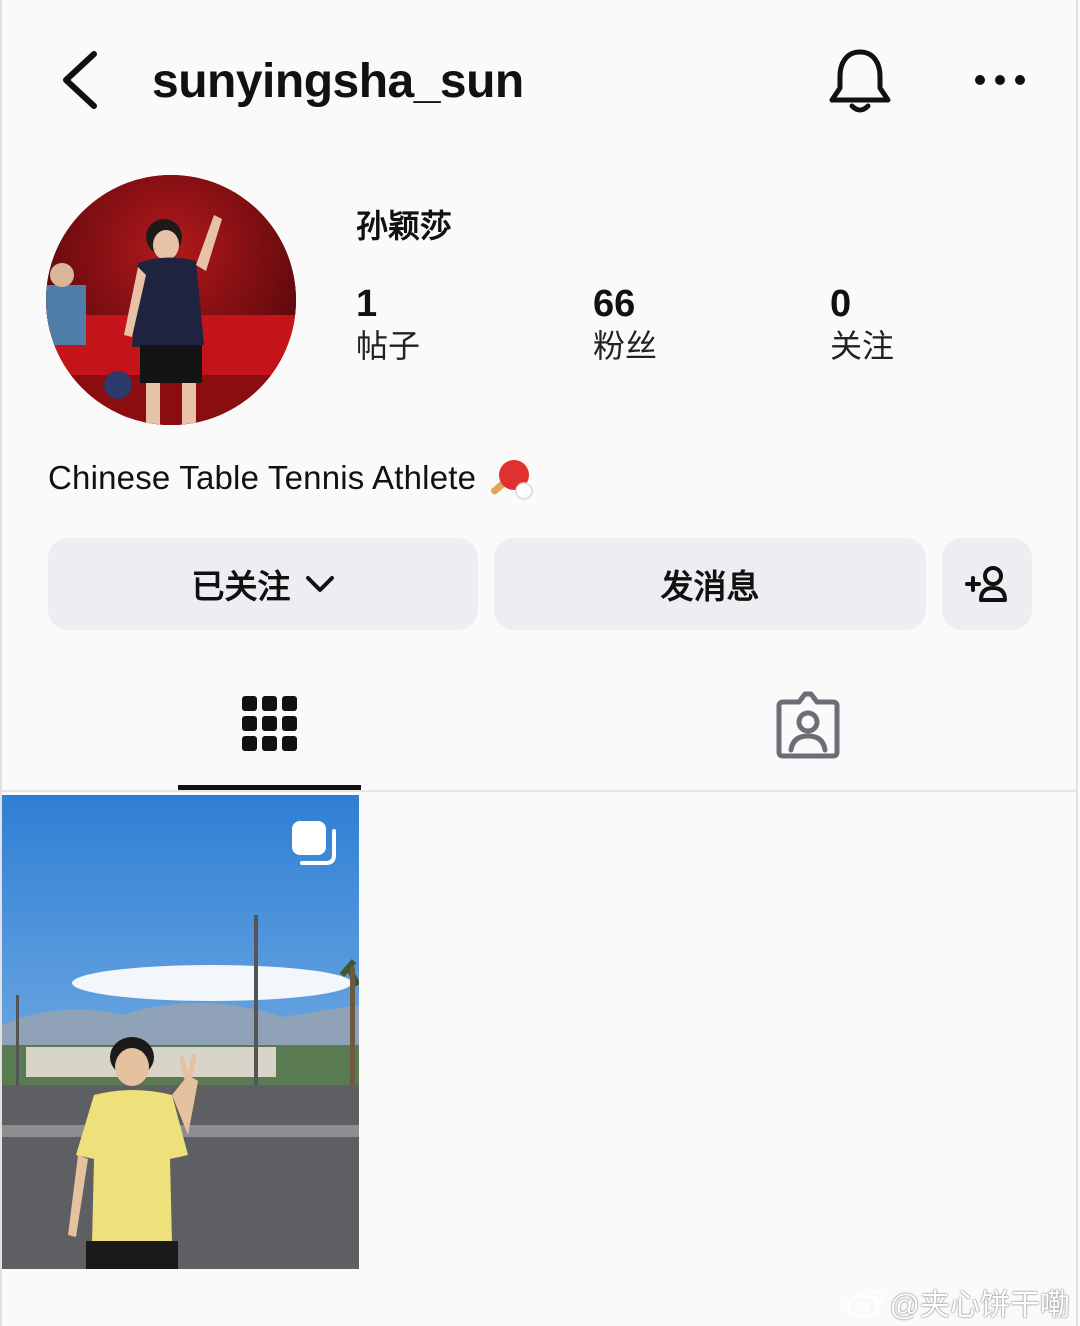 The height and width of the screenshot is (1326, 1080). I want to click on posts-count: 1 帖子, so click(388, 324).